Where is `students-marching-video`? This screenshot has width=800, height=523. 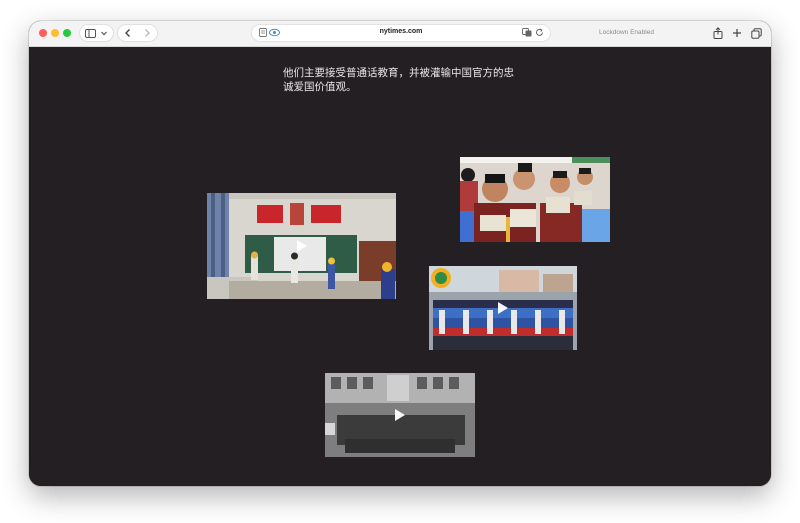 students-marching-video is located at coordinates (400, 415).